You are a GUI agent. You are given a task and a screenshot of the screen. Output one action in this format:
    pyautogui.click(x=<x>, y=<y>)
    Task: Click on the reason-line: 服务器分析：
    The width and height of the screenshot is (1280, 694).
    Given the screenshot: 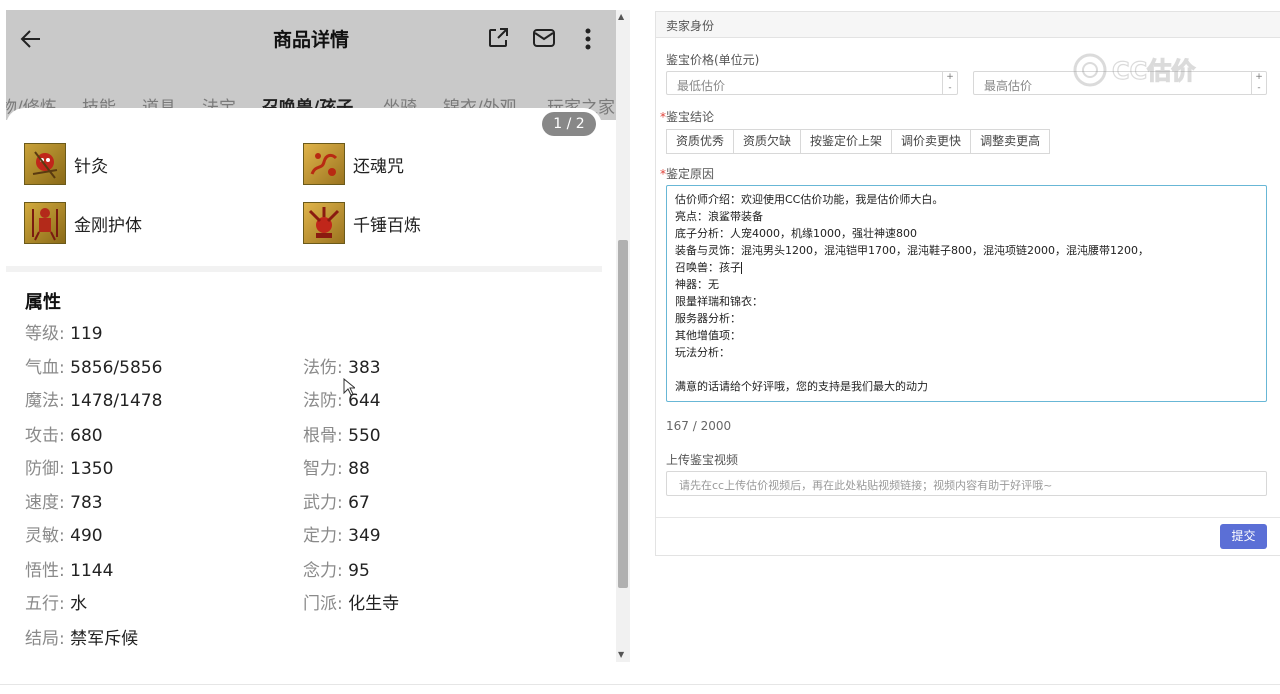 What is the action you would take?
    pyautogui.click(x=708, y=318)
    